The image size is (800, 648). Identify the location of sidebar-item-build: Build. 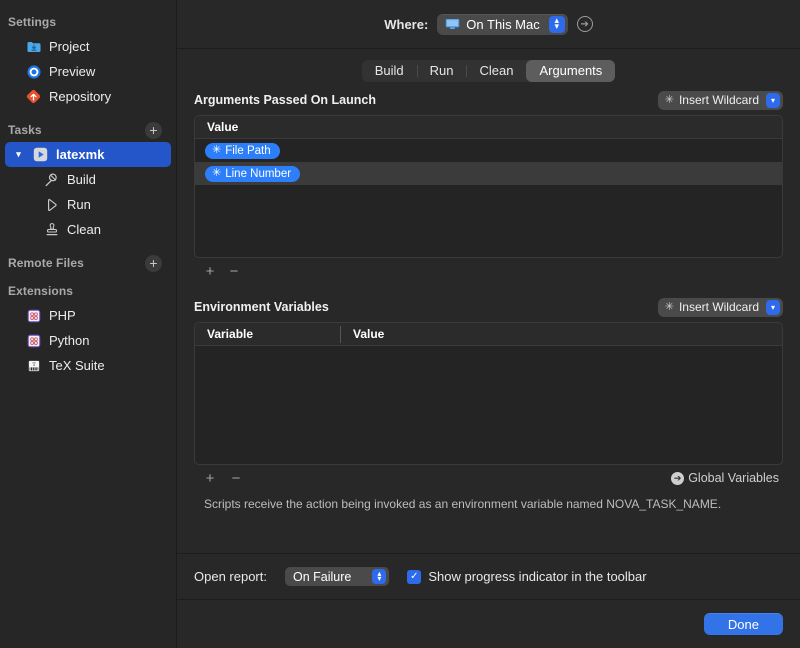
(88, 179).